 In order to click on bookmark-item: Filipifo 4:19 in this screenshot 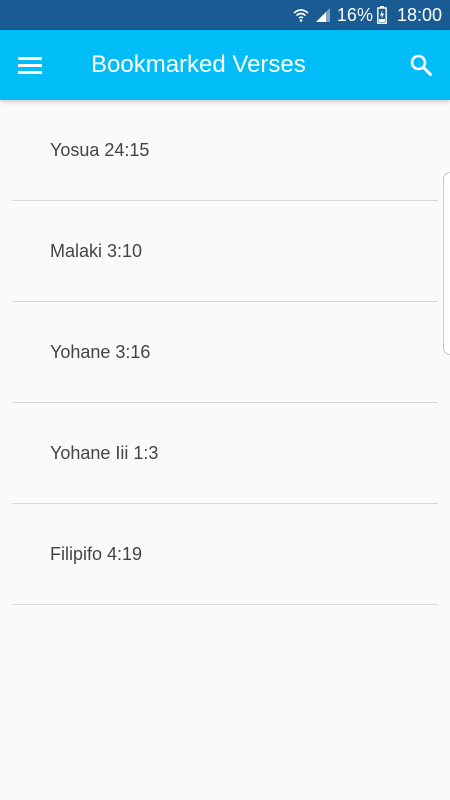, I will do `click(225, 554)`.